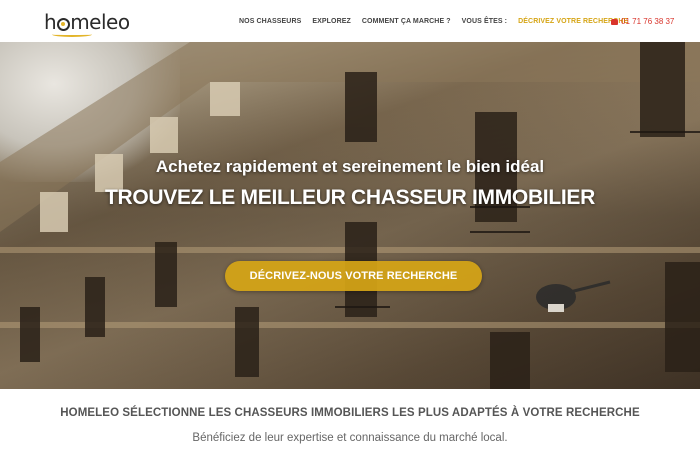  What do you see at coordinates (100, 22) in the screenshot?
I see `logo-text-right: meleo` at bounding box center [100, 22].